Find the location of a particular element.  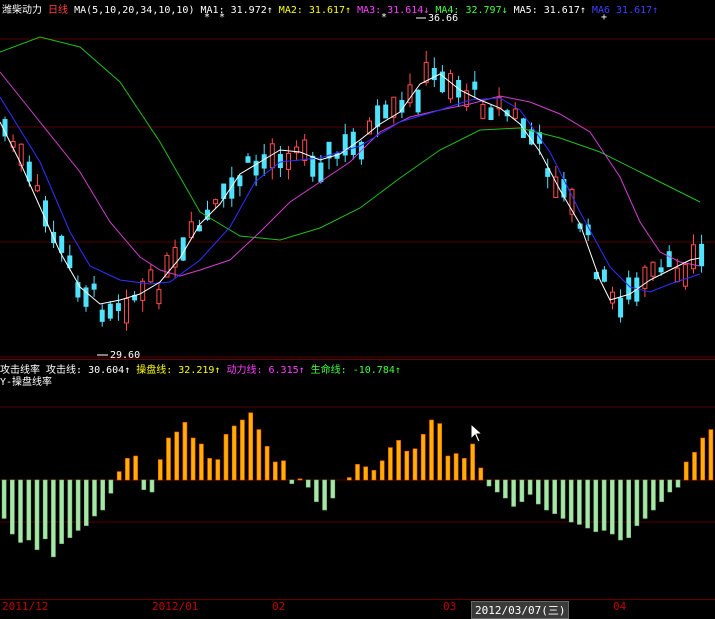

momentum-line-value: 动力线: 6.315↑ is located at coordinates (265, 370).